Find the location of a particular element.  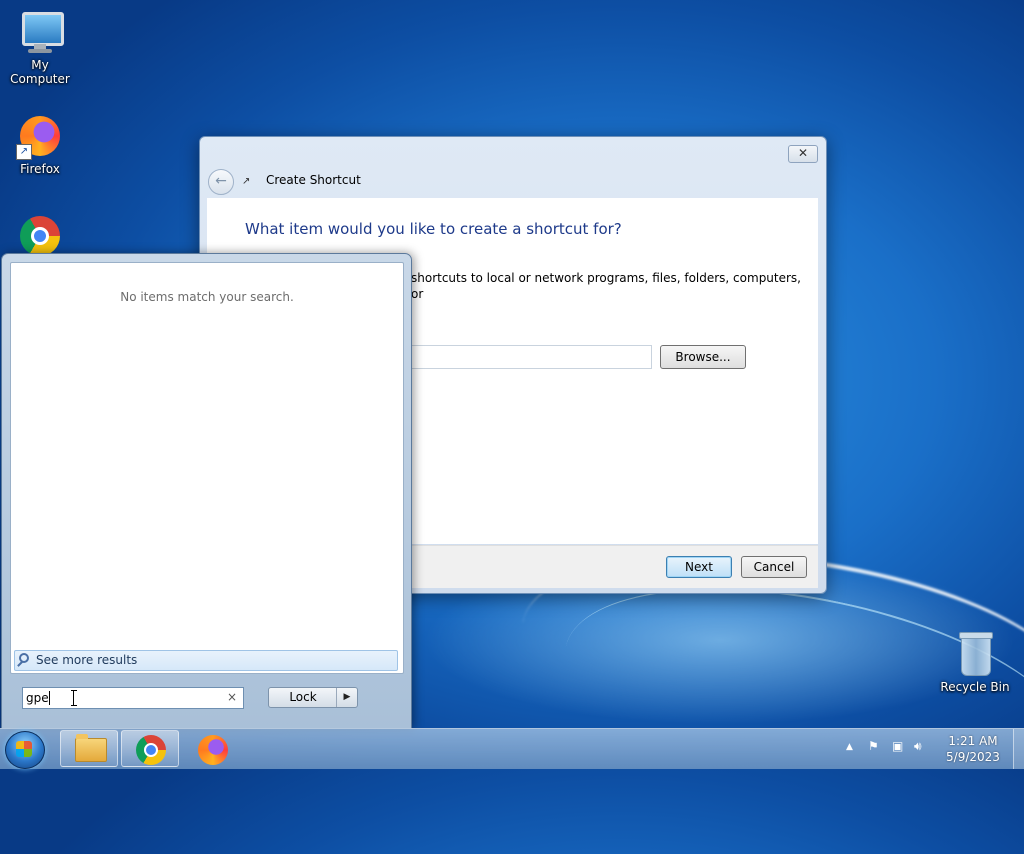

desktop-icon-my-computer: My Computer is located at coordinates (40, 47).